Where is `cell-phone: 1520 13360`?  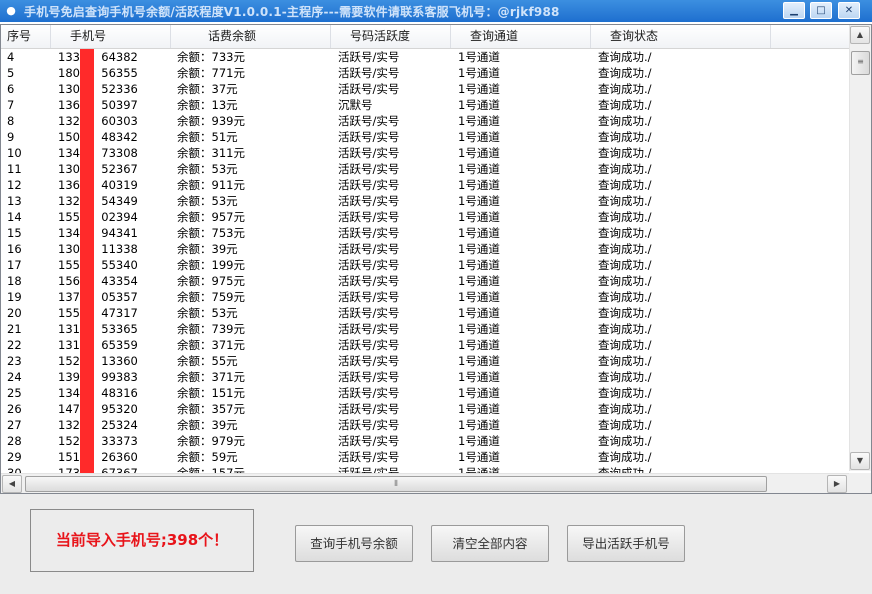 cell-phone: 1520 13360 is located at coordinates (113, 361).